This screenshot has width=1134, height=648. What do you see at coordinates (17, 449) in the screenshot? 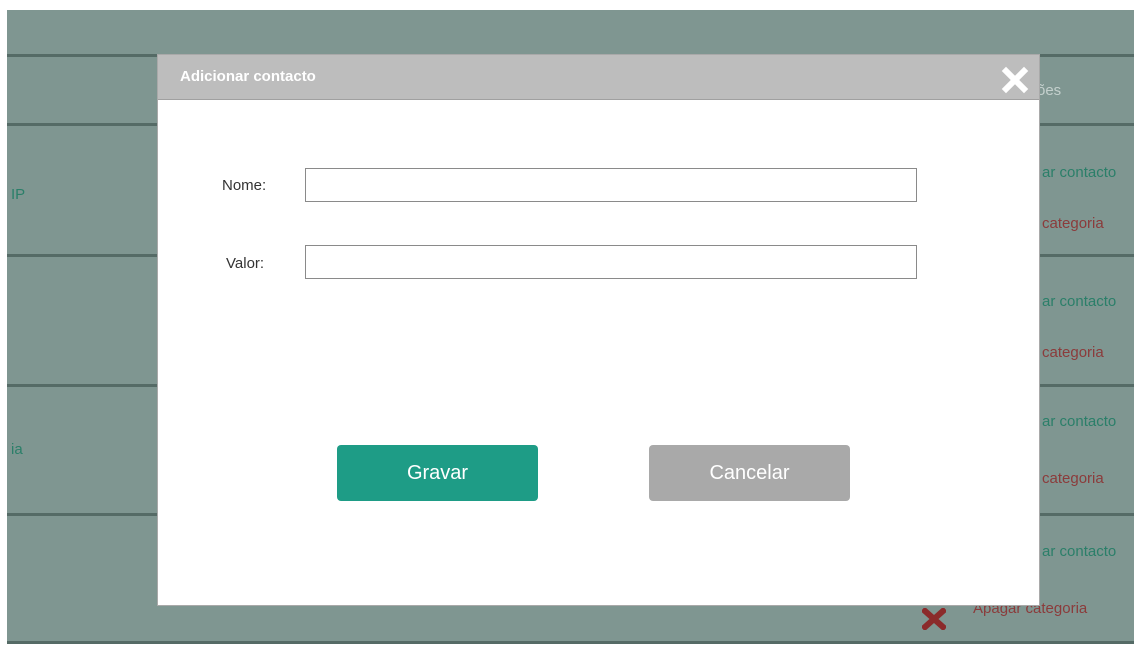
I see `row-name: ia` at bounding box center [17, 449].